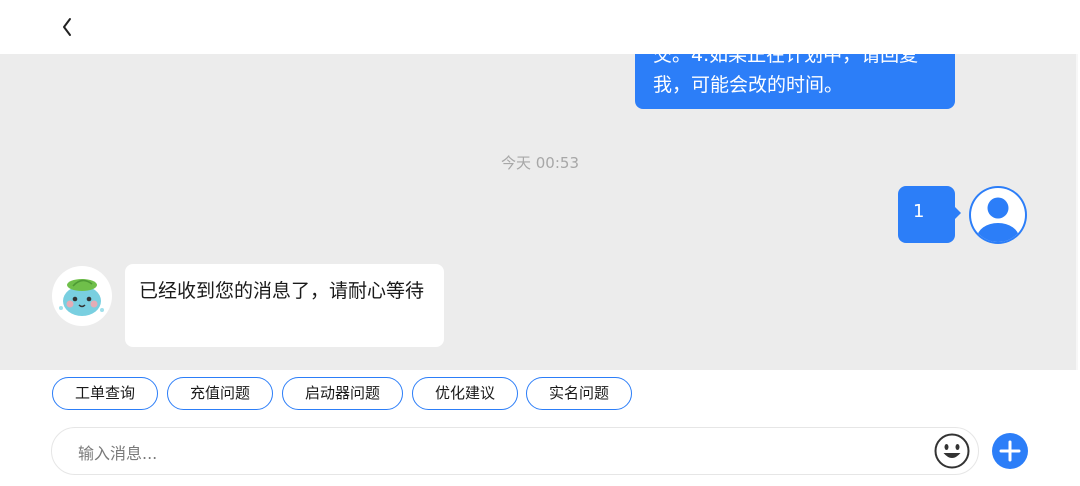  What do you see at coordinates (498, 453) in the screenshot?
I see `message-input` at bounding box center [498, 453].